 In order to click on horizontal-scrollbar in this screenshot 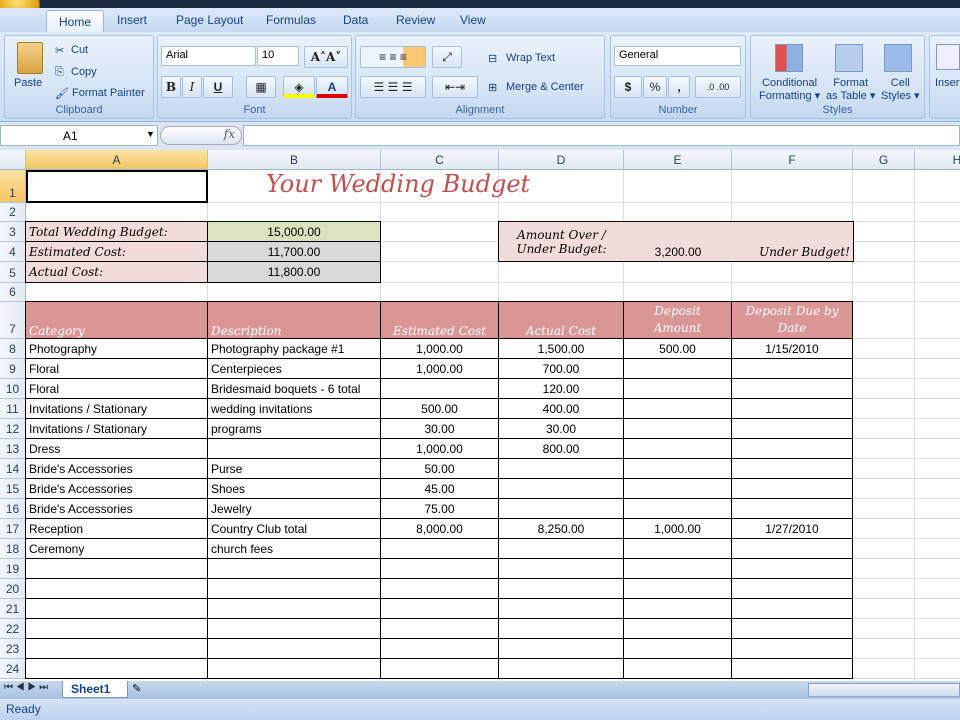, I will do `click(884, 690)`.